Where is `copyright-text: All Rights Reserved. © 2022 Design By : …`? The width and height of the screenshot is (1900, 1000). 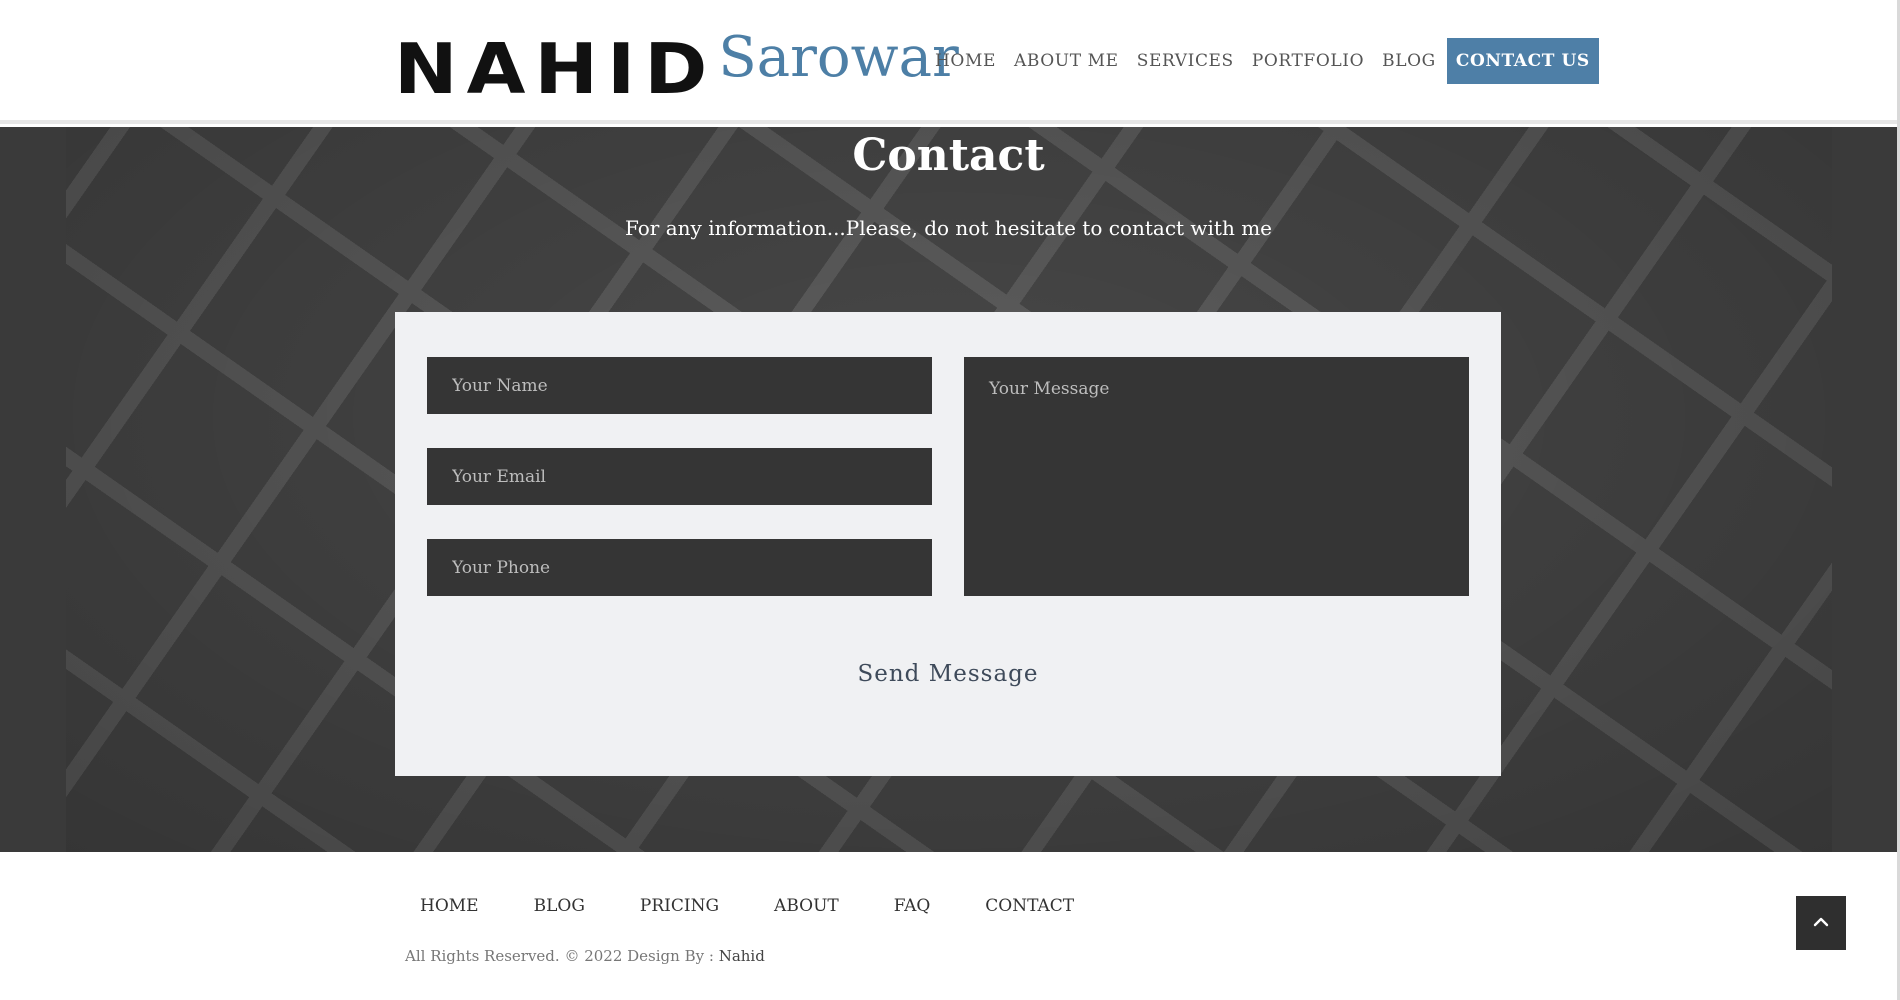 copyright-text: All Rights Reserved. © 2022 Design By : … is located at coordinates (585, 956).